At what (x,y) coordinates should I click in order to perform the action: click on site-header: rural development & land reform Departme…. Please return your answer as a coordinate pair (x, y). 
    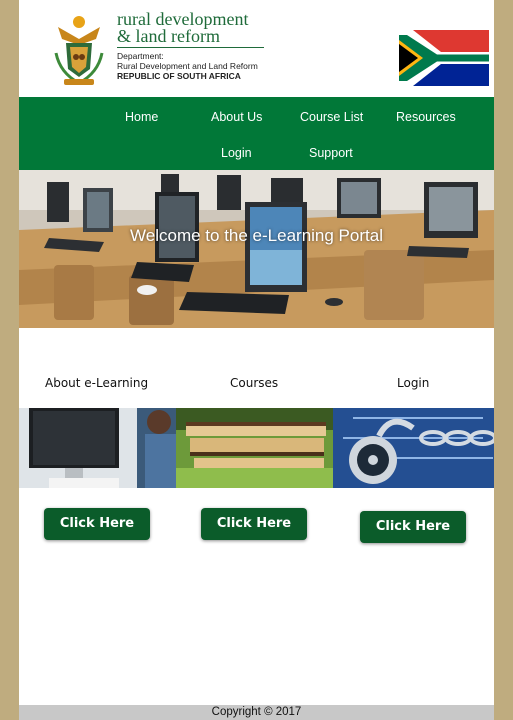
    Looking at the image, I should click on (256, 48).